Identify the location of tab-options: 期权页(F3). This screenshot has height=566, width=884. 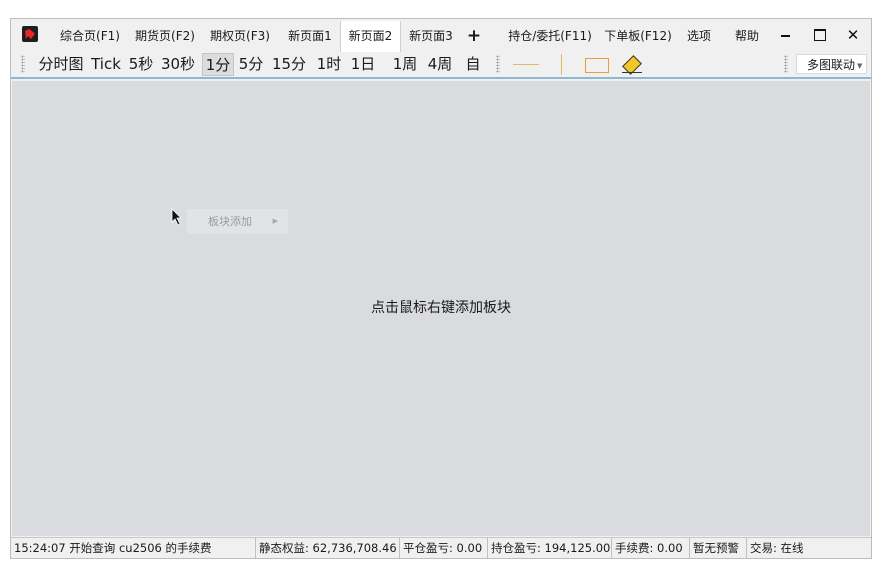
(240, 36).